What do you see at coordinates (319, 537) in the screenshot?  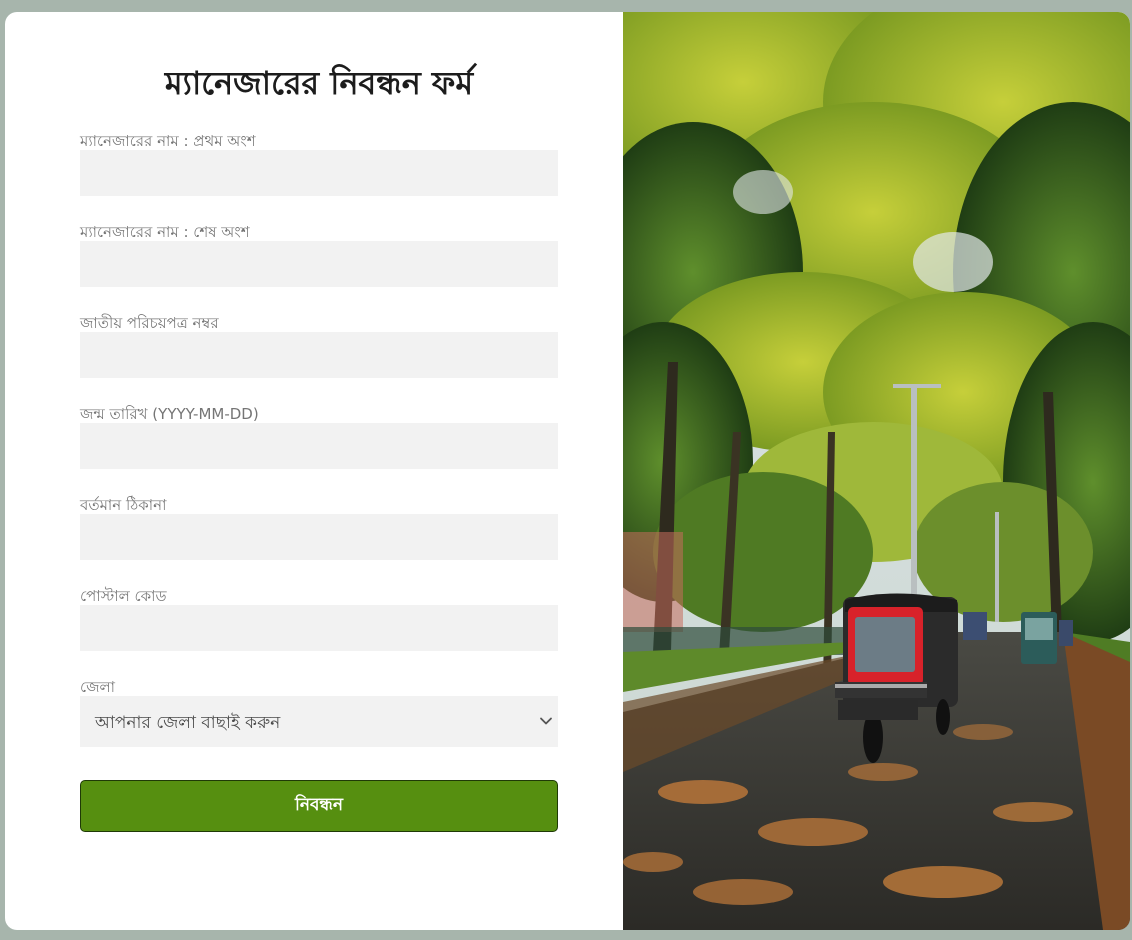 I see `address-input` at bounding box center [319, 537].